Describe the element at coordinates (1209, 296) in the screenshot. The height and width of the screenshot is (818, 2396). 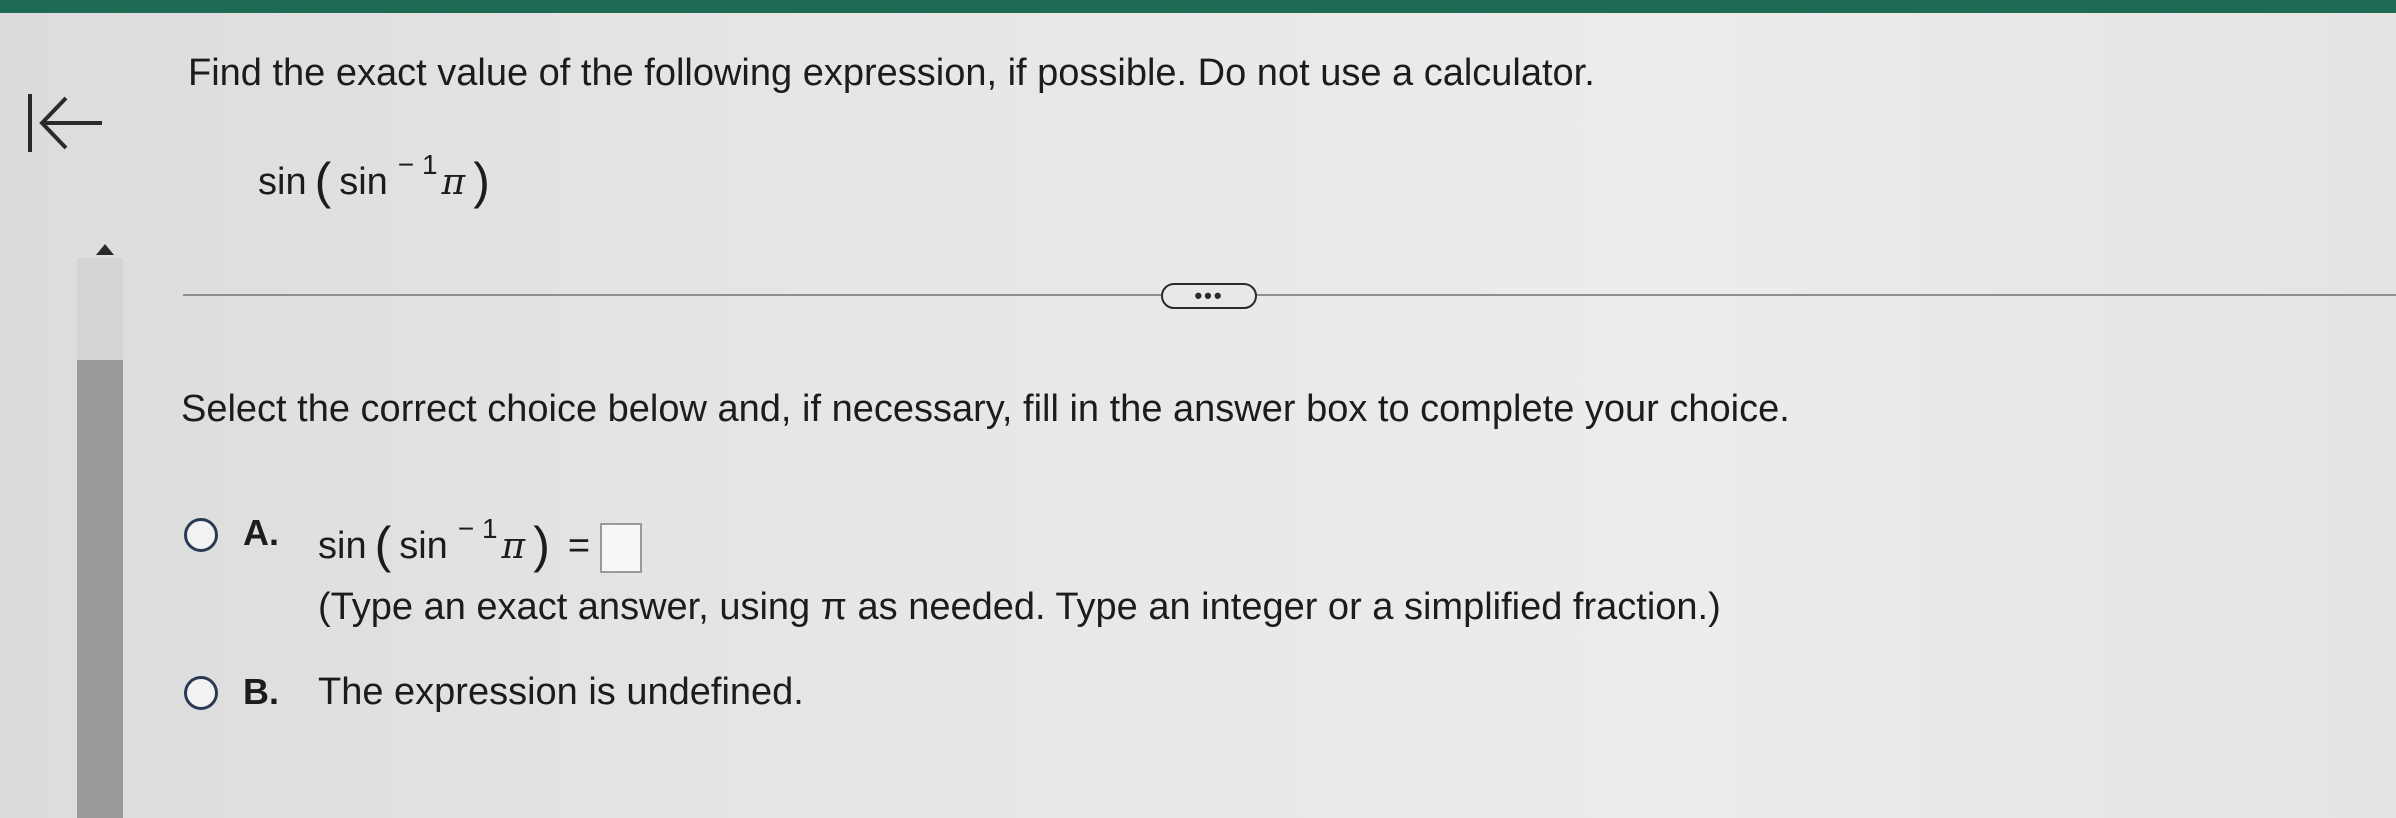
I see `expand-more-button: •••` at that location.